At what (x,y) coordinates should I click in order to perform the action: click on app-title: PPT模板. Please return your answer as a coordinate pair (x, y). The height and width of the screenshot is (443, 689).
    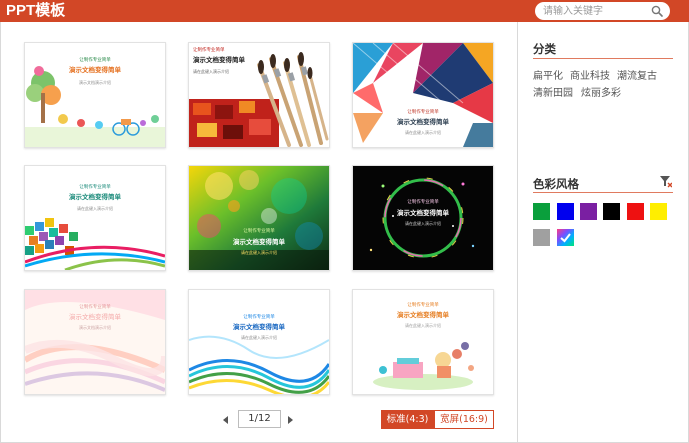
    Looking at the image, I should click on (36, 10).